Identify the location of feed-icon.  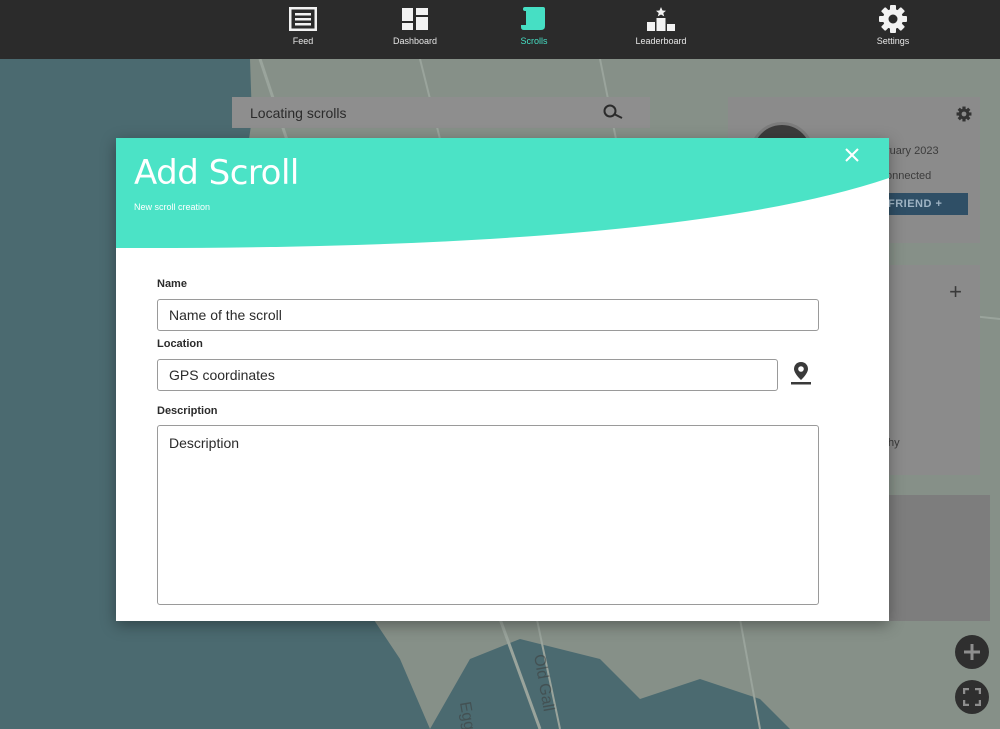
(303, 19).